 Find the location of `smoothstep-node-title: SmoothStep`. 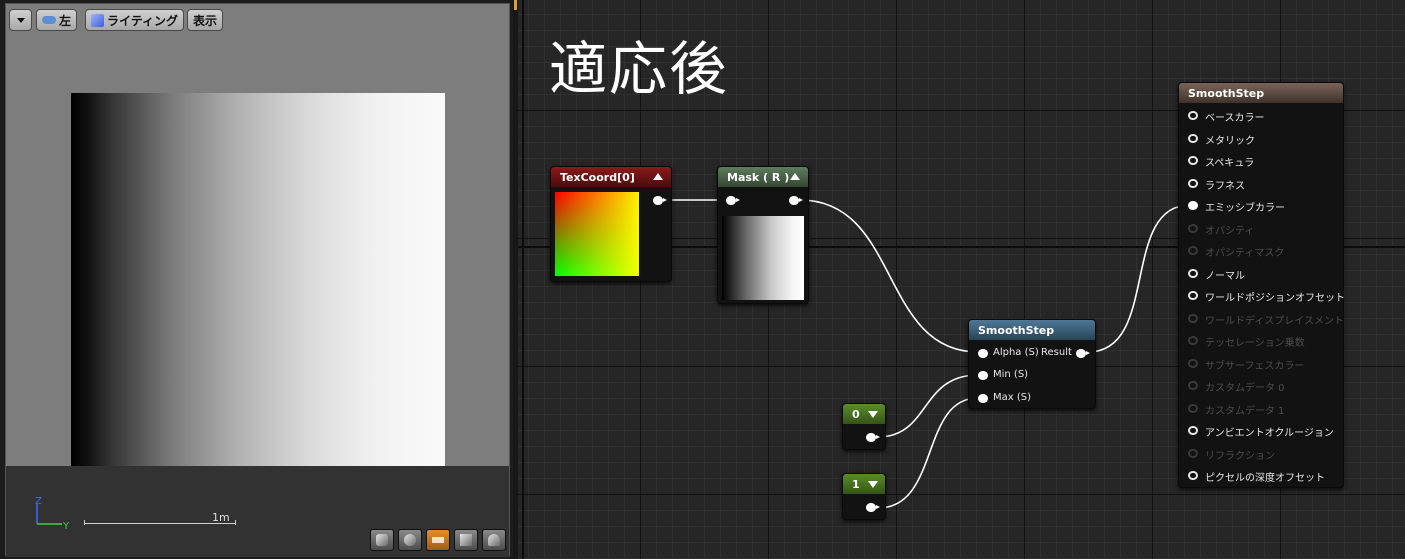

smoothstep-node-title: SmoothStep is located at coordinates (1016, 330).